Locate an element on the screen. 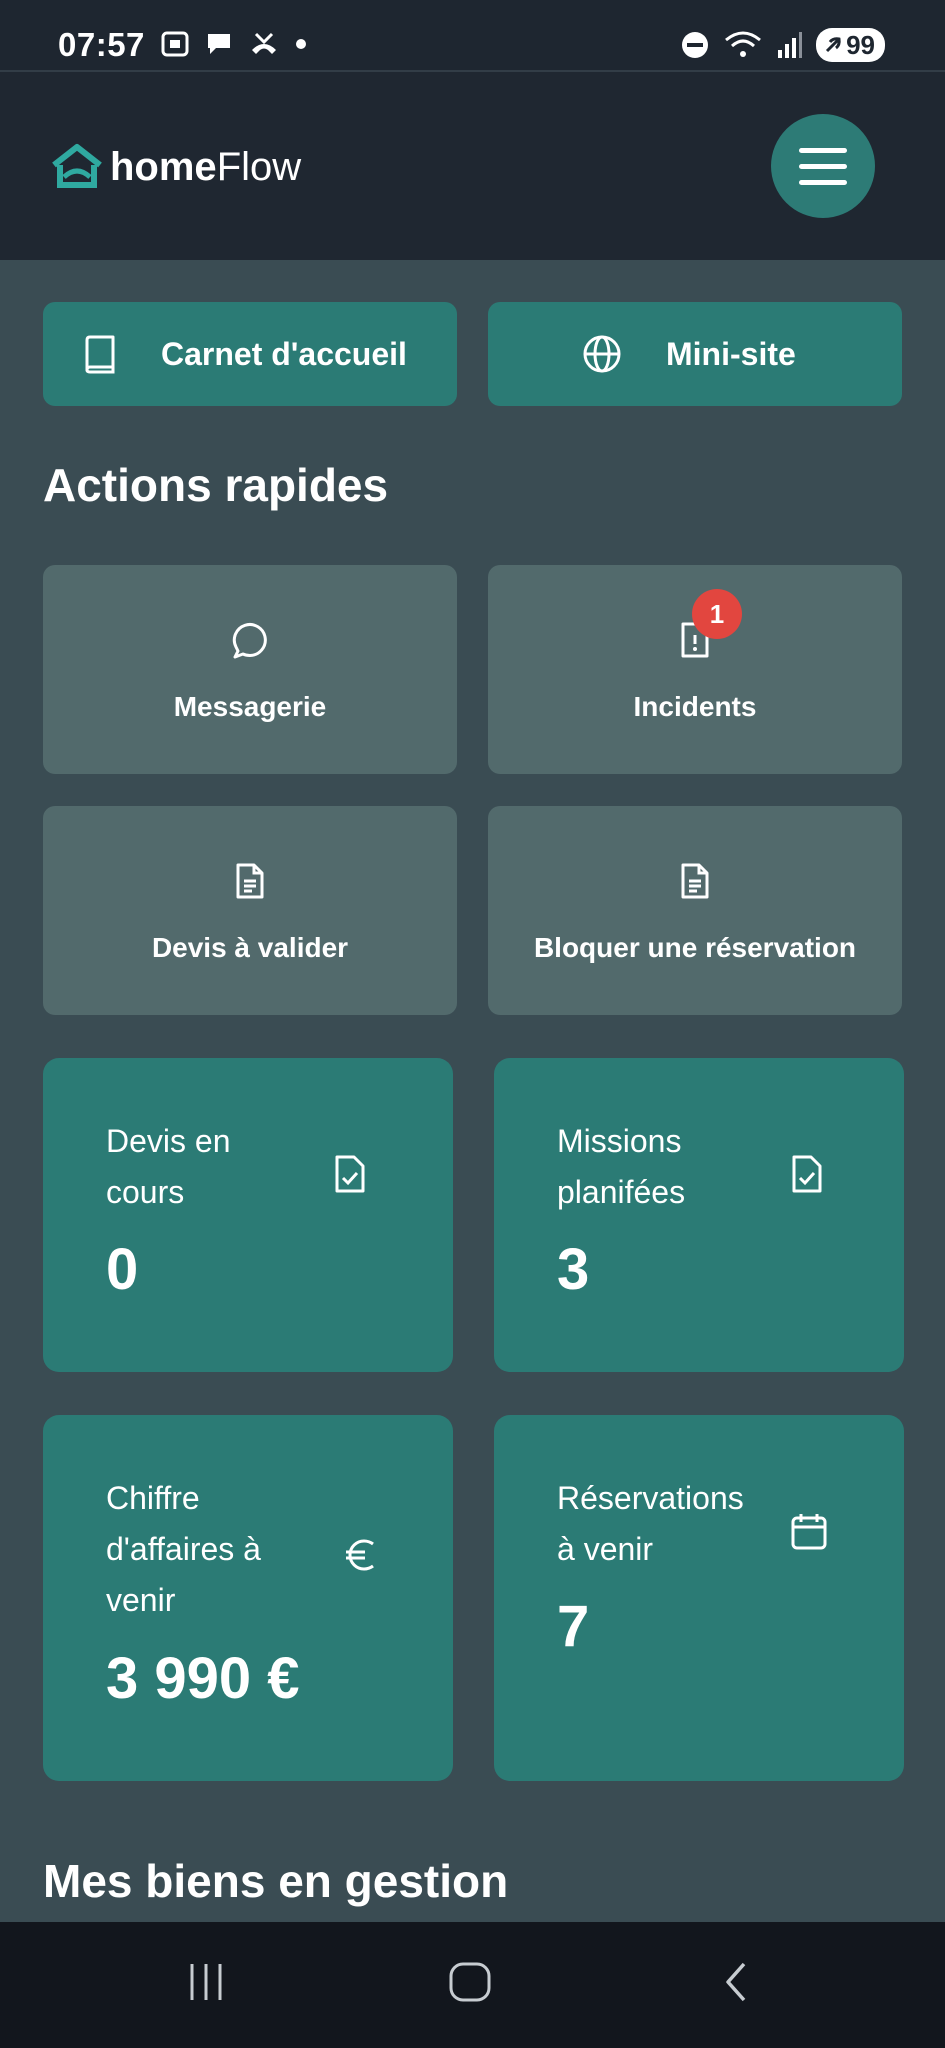 This screenshot has width=945, height=2048. devis-a-valider-button: Devis à valider is located at coordinates (250, 910).